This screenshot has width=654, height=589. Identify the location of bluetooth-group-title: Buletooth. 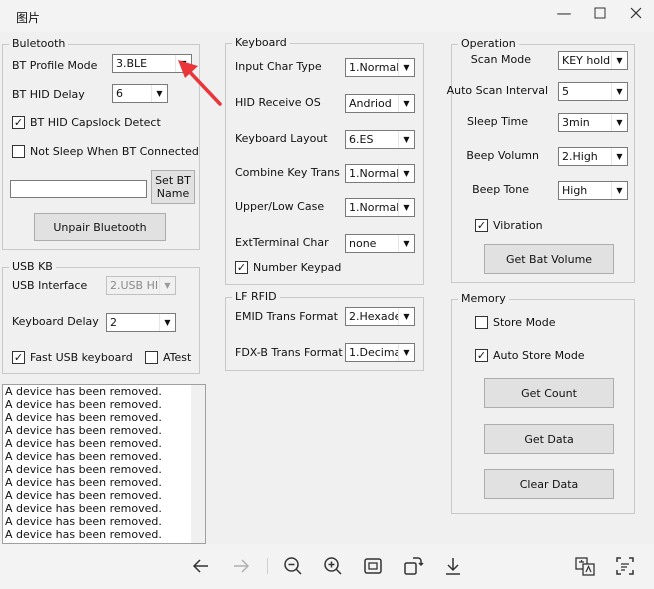
(39, 44).